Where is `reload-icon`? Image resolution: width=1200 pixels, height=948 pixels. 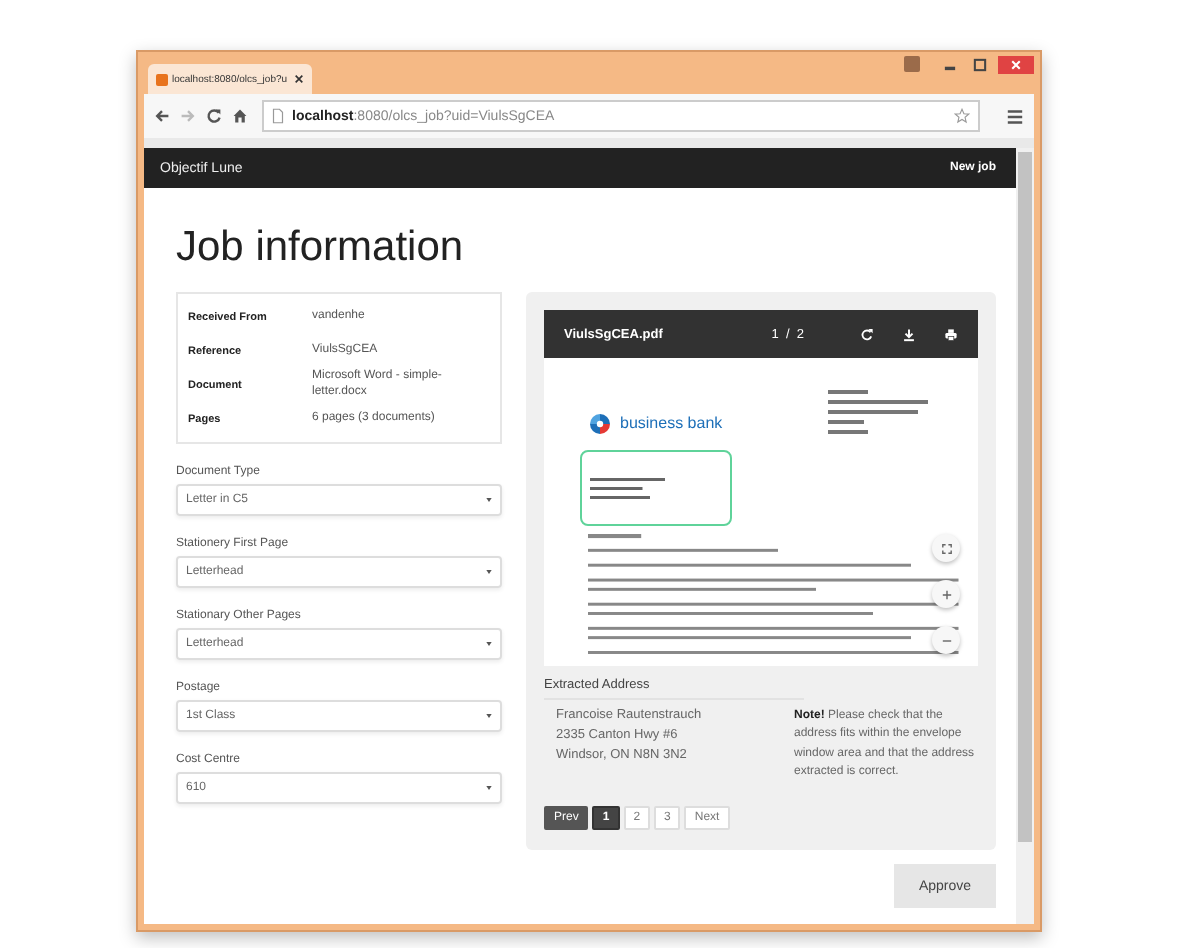 reload-icon is located at coordinates (214, 116).